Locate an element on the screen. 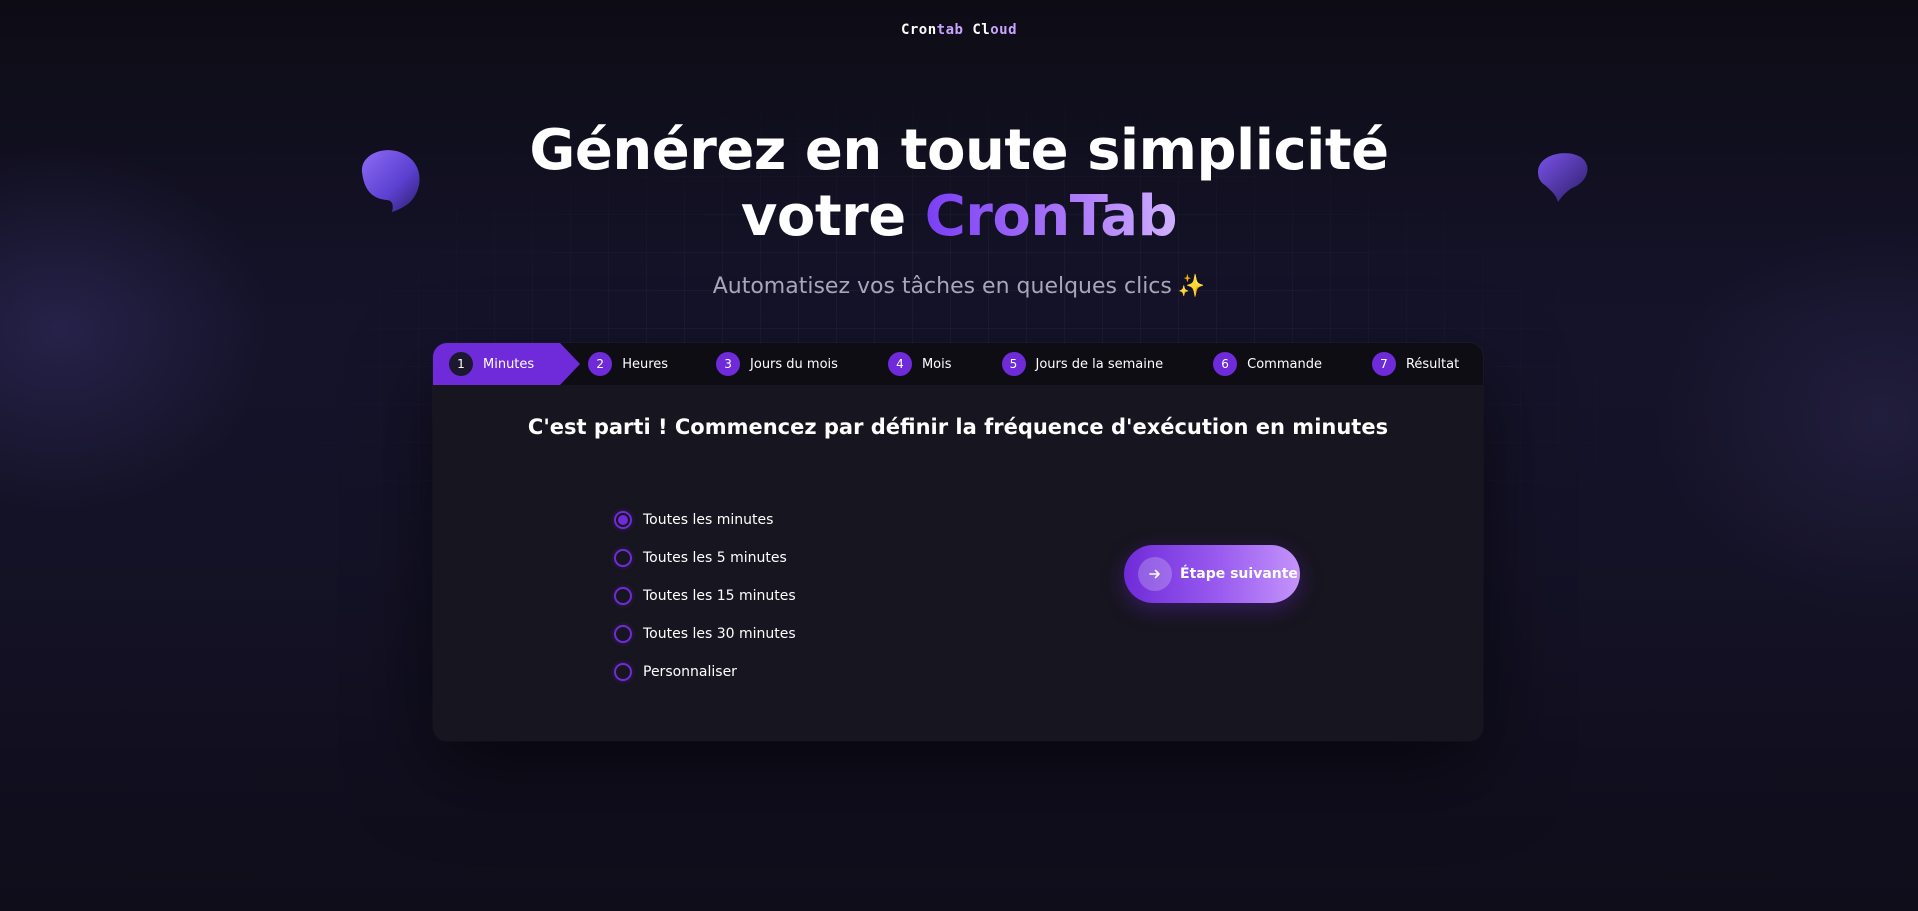 Image resolution: width=1918 pixels, height=911 pixels. step-number: 3 is located at coordinates (728, 364).